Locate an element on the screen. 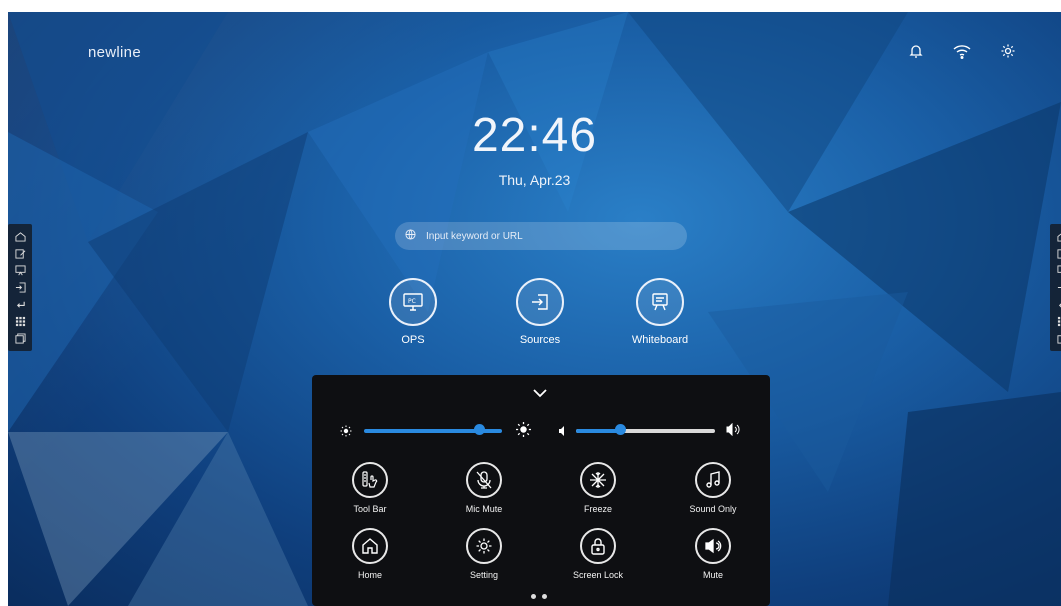  page-dot-active is located at coordinates (533, 596).